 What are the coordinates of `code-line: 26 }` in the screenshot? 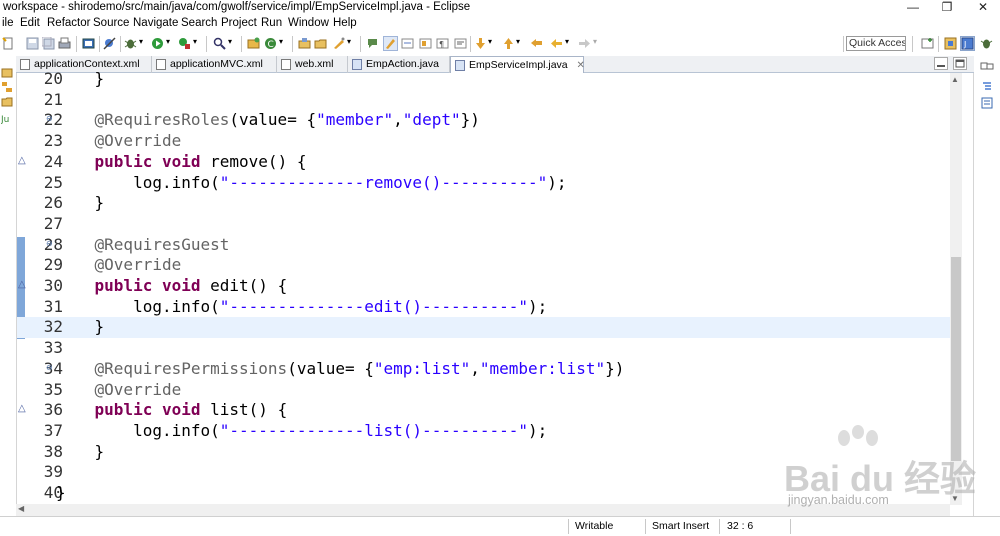 It's located at (484, 203).